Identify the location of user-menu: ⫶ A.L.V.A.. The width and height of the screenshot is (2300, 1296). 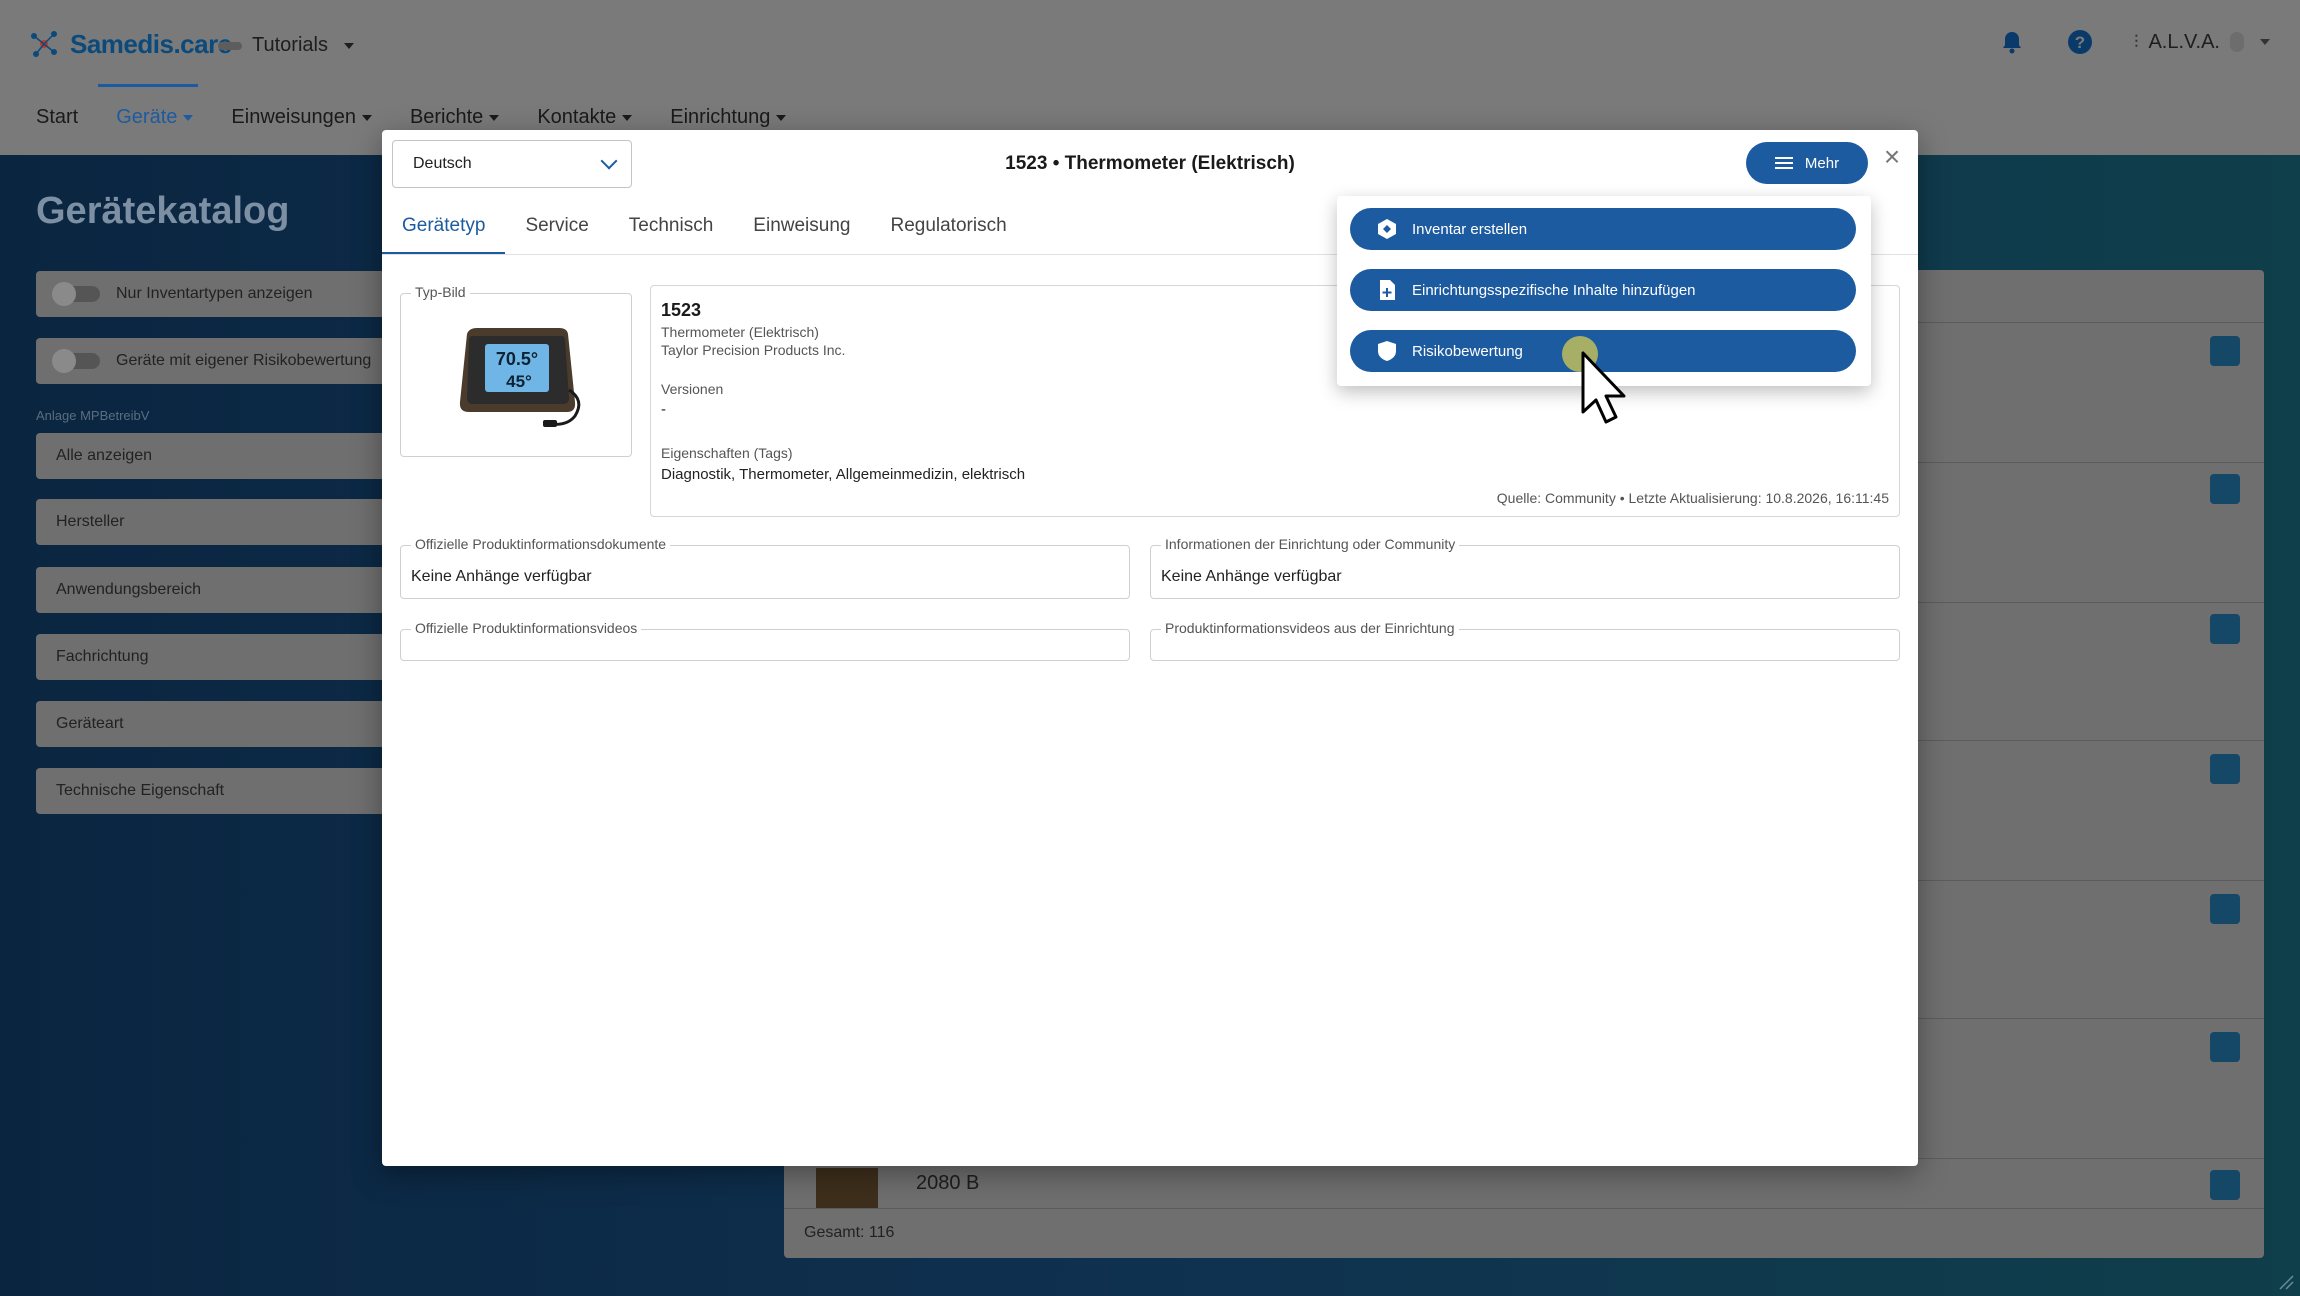
(2202, 42).